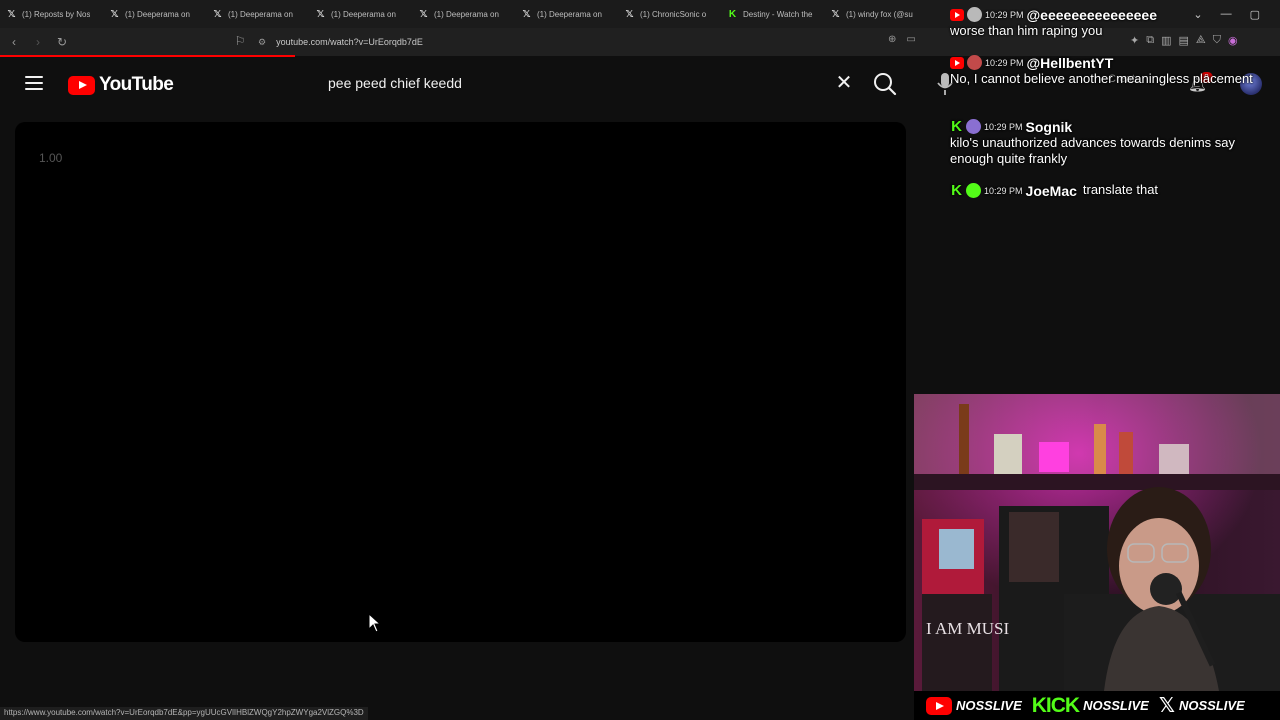 Image resolution: width=1280 pixels, height=720 pixels. I want to click on browser-tab: 𝕏 (1) windy fox (@su, so click(875, 14).